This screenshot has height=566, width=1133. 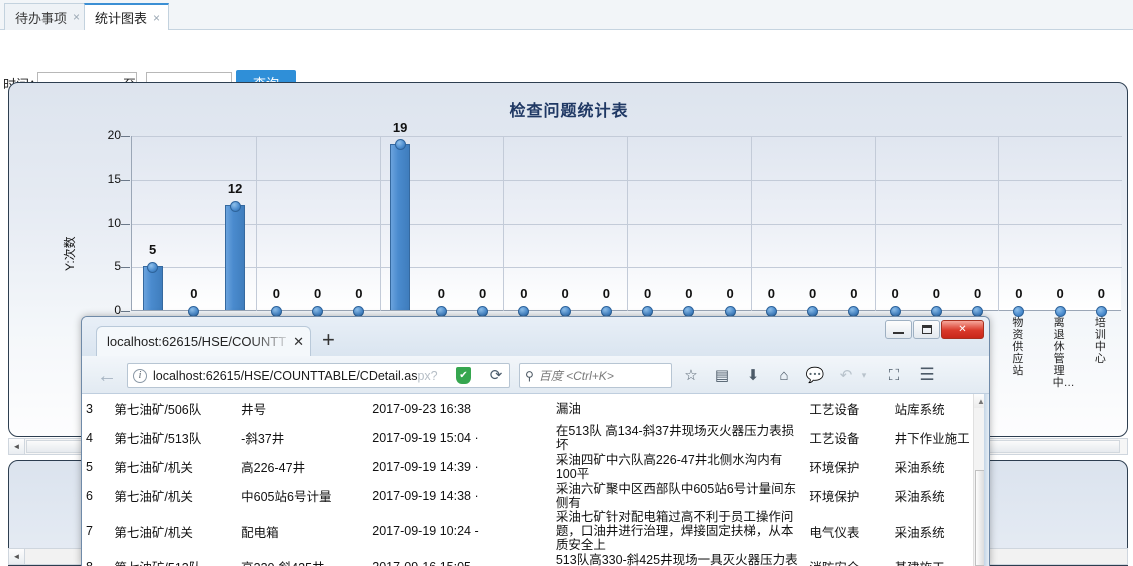 I want to click on chart-title: 检查问题统计表, so click(x=569, y=111).